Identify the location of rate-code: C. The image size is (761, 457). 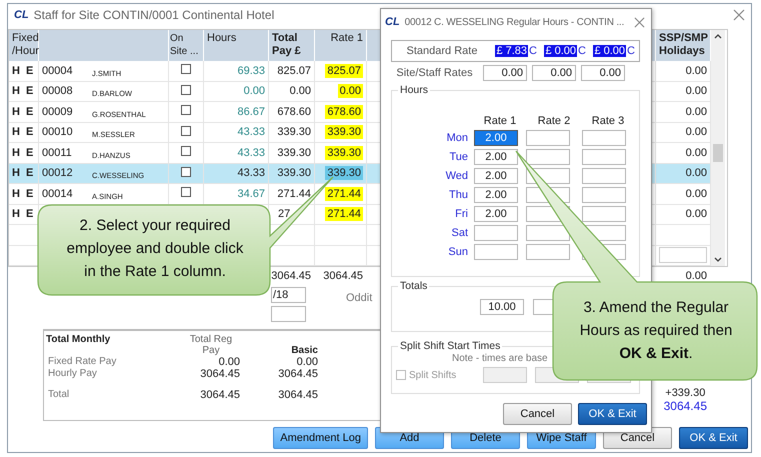
(582, 51).